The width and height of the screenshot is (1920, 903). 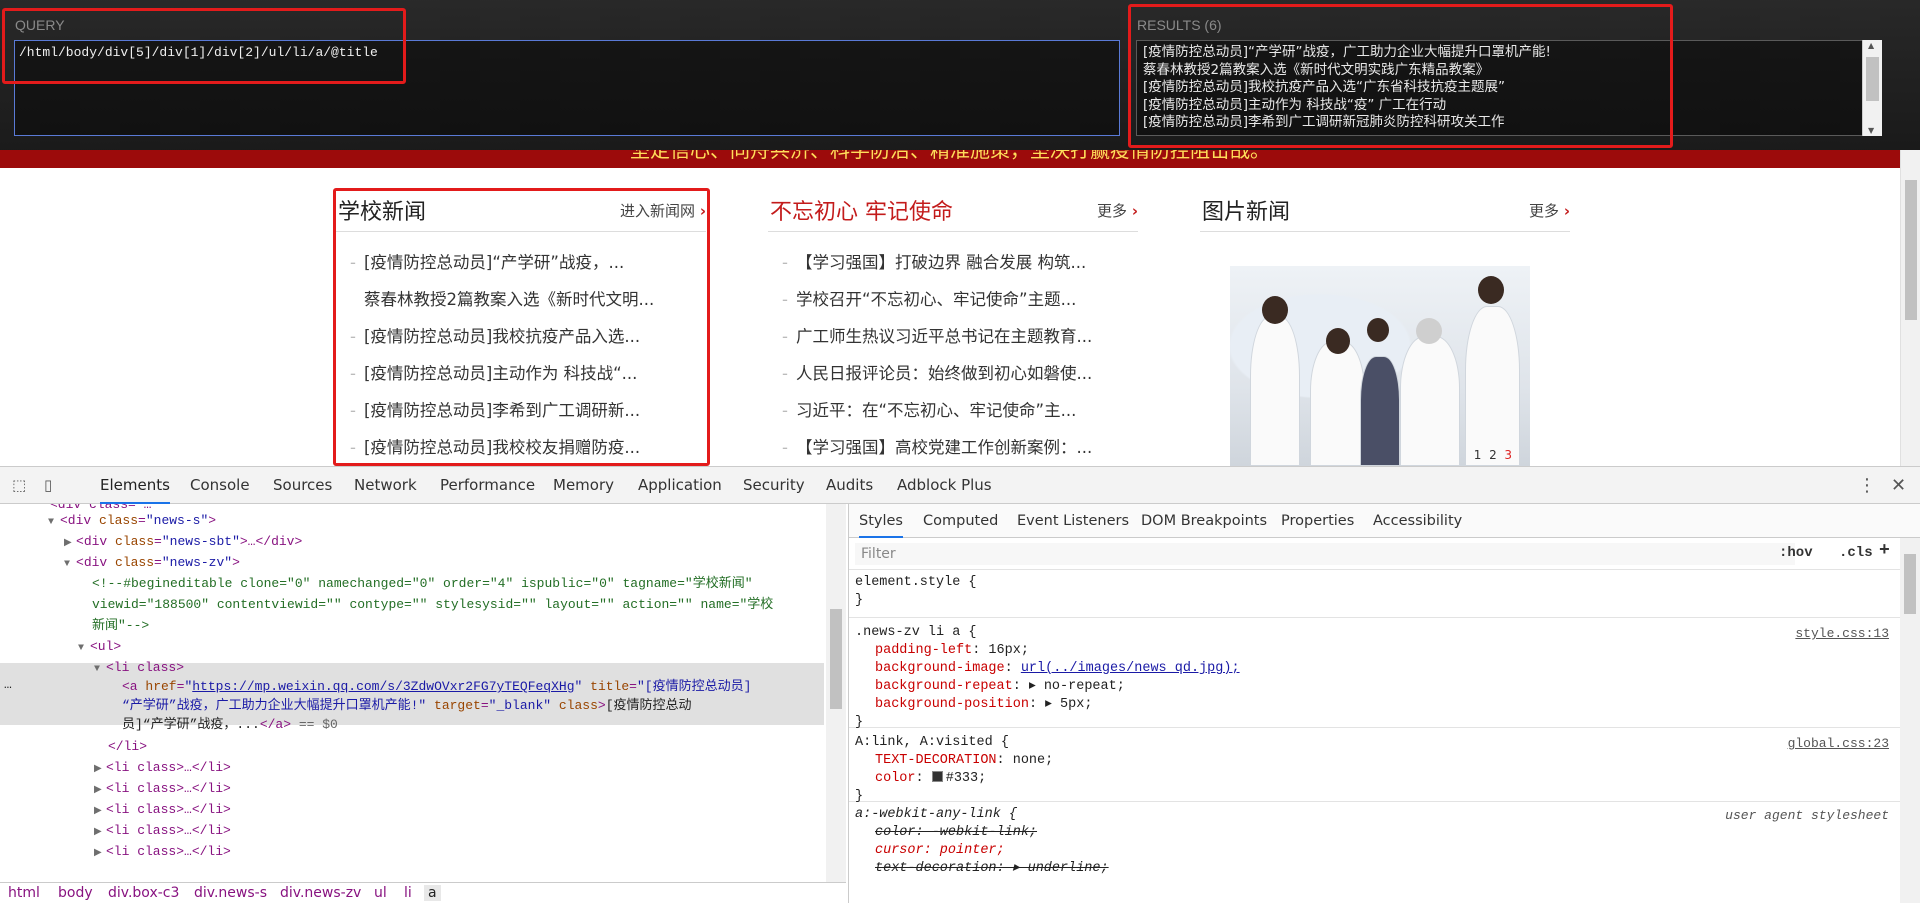 I want to click on tab-adblock-plus: Adblock Plus, so click(x=944, y=485).